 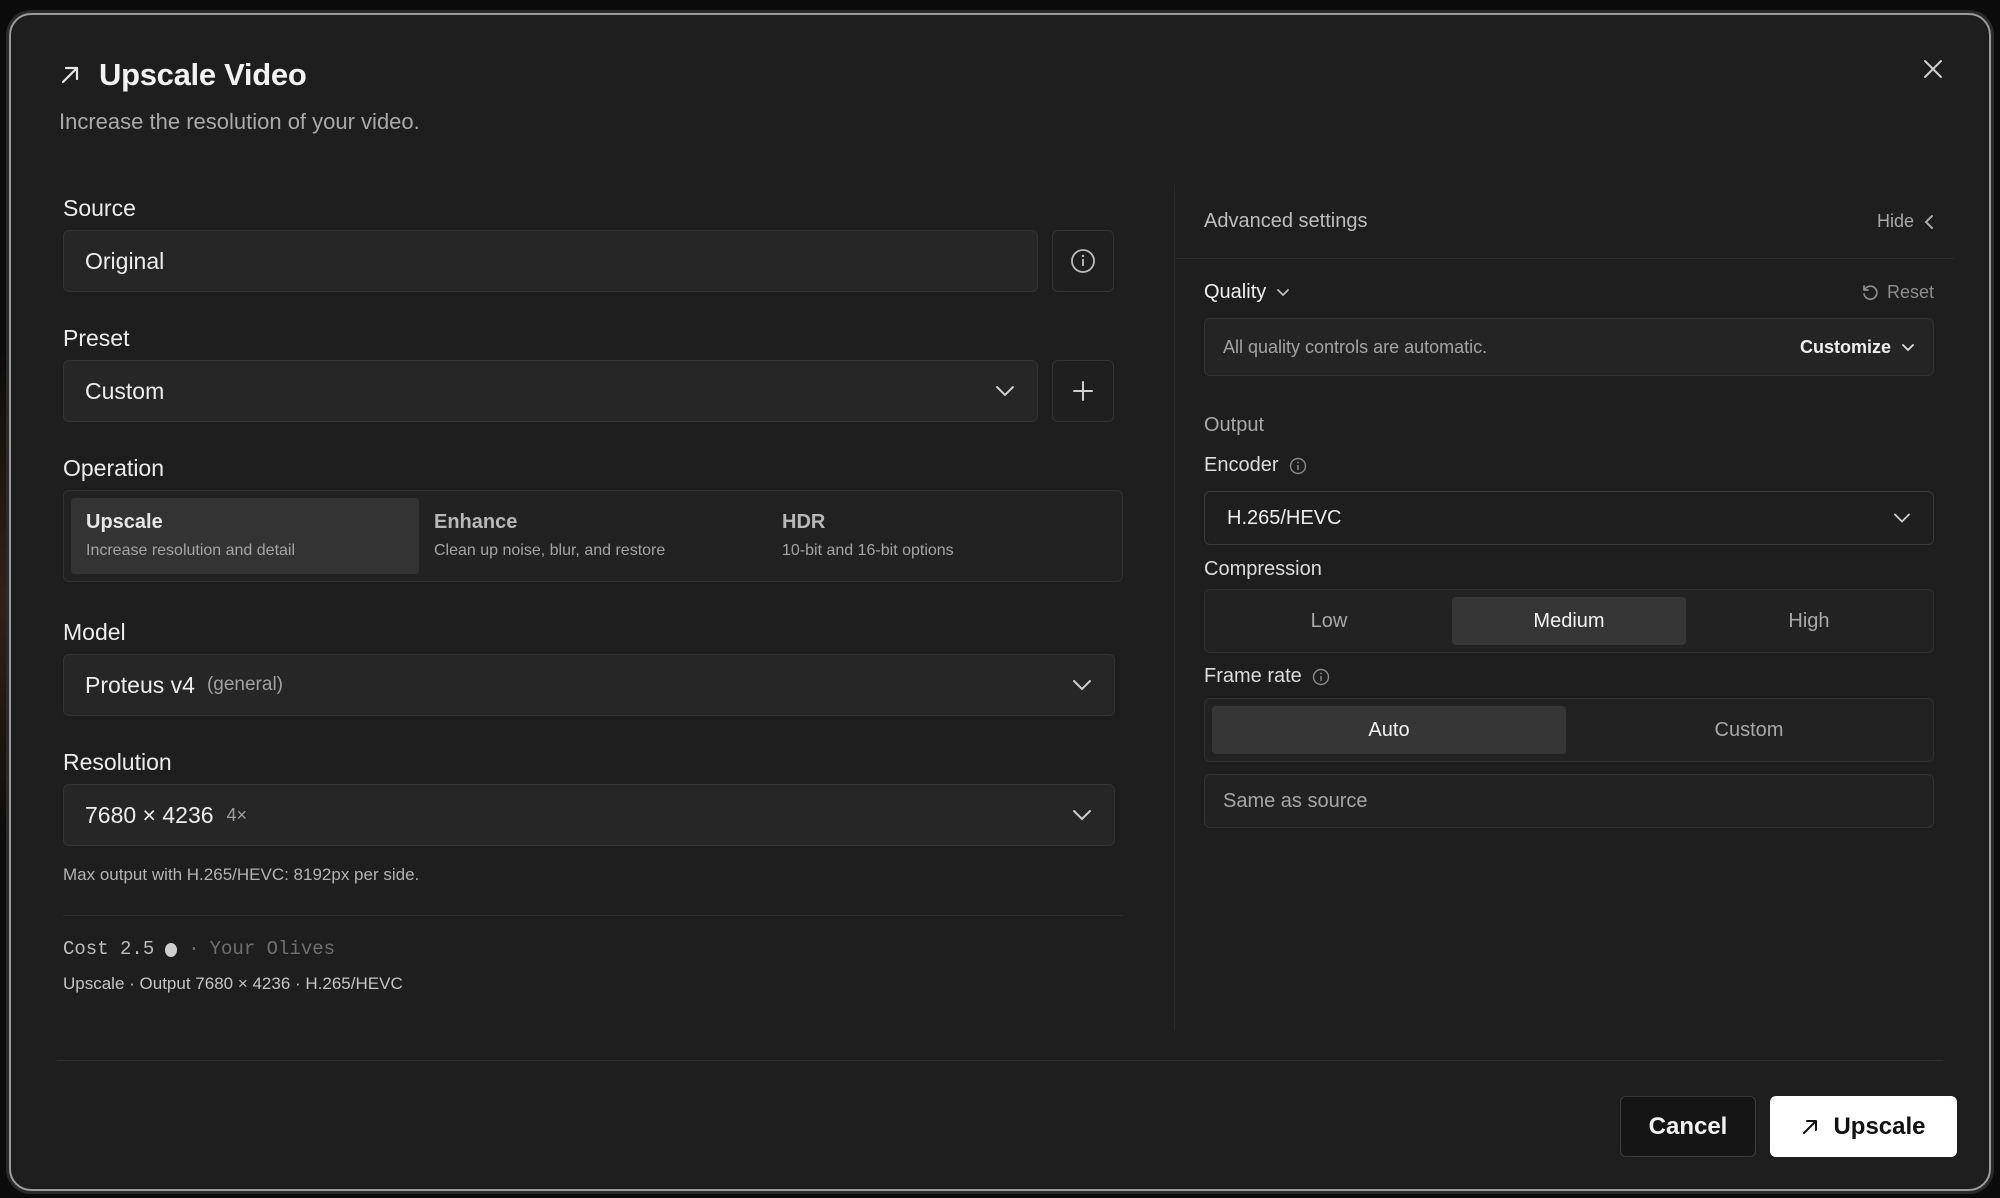 I want to click on close-icon, so click(x=1933, y=69).